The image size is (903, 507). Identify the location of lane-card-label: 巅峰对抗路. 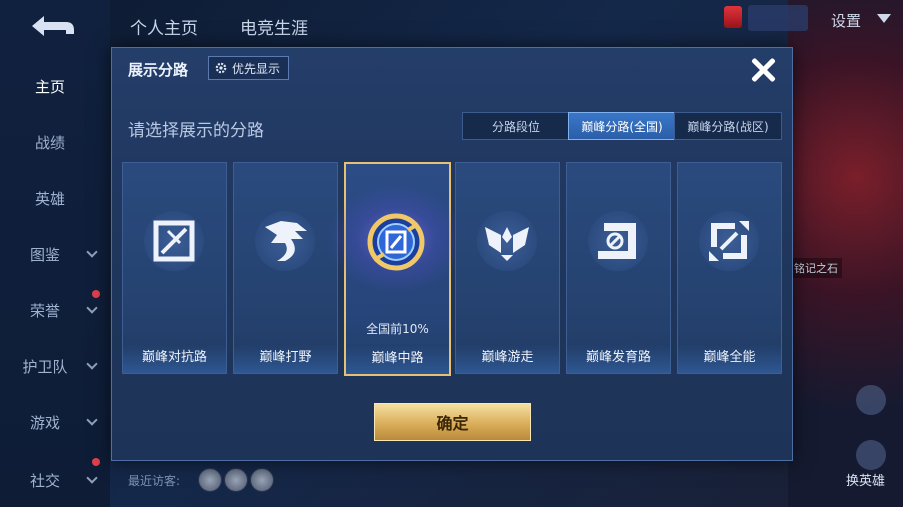
(174, 358).